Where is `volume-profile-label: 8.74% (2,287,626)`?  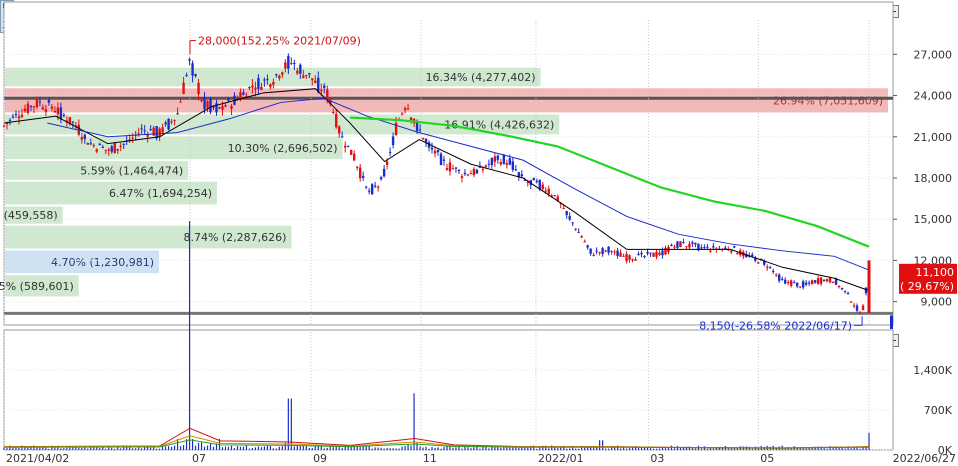 volume-profile-label: 8.74% (2,287,626) is located at coordinates (234, 237).